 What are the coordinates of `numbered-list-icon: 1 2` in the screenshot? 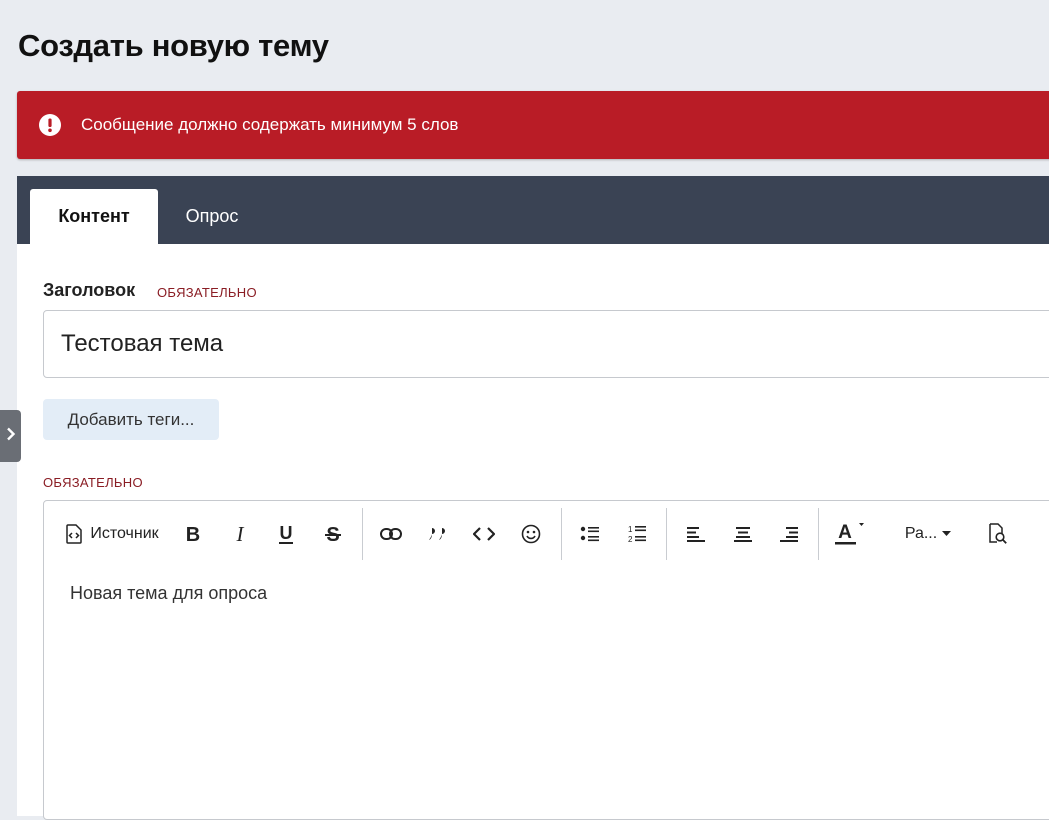 It's located at (637, 534).